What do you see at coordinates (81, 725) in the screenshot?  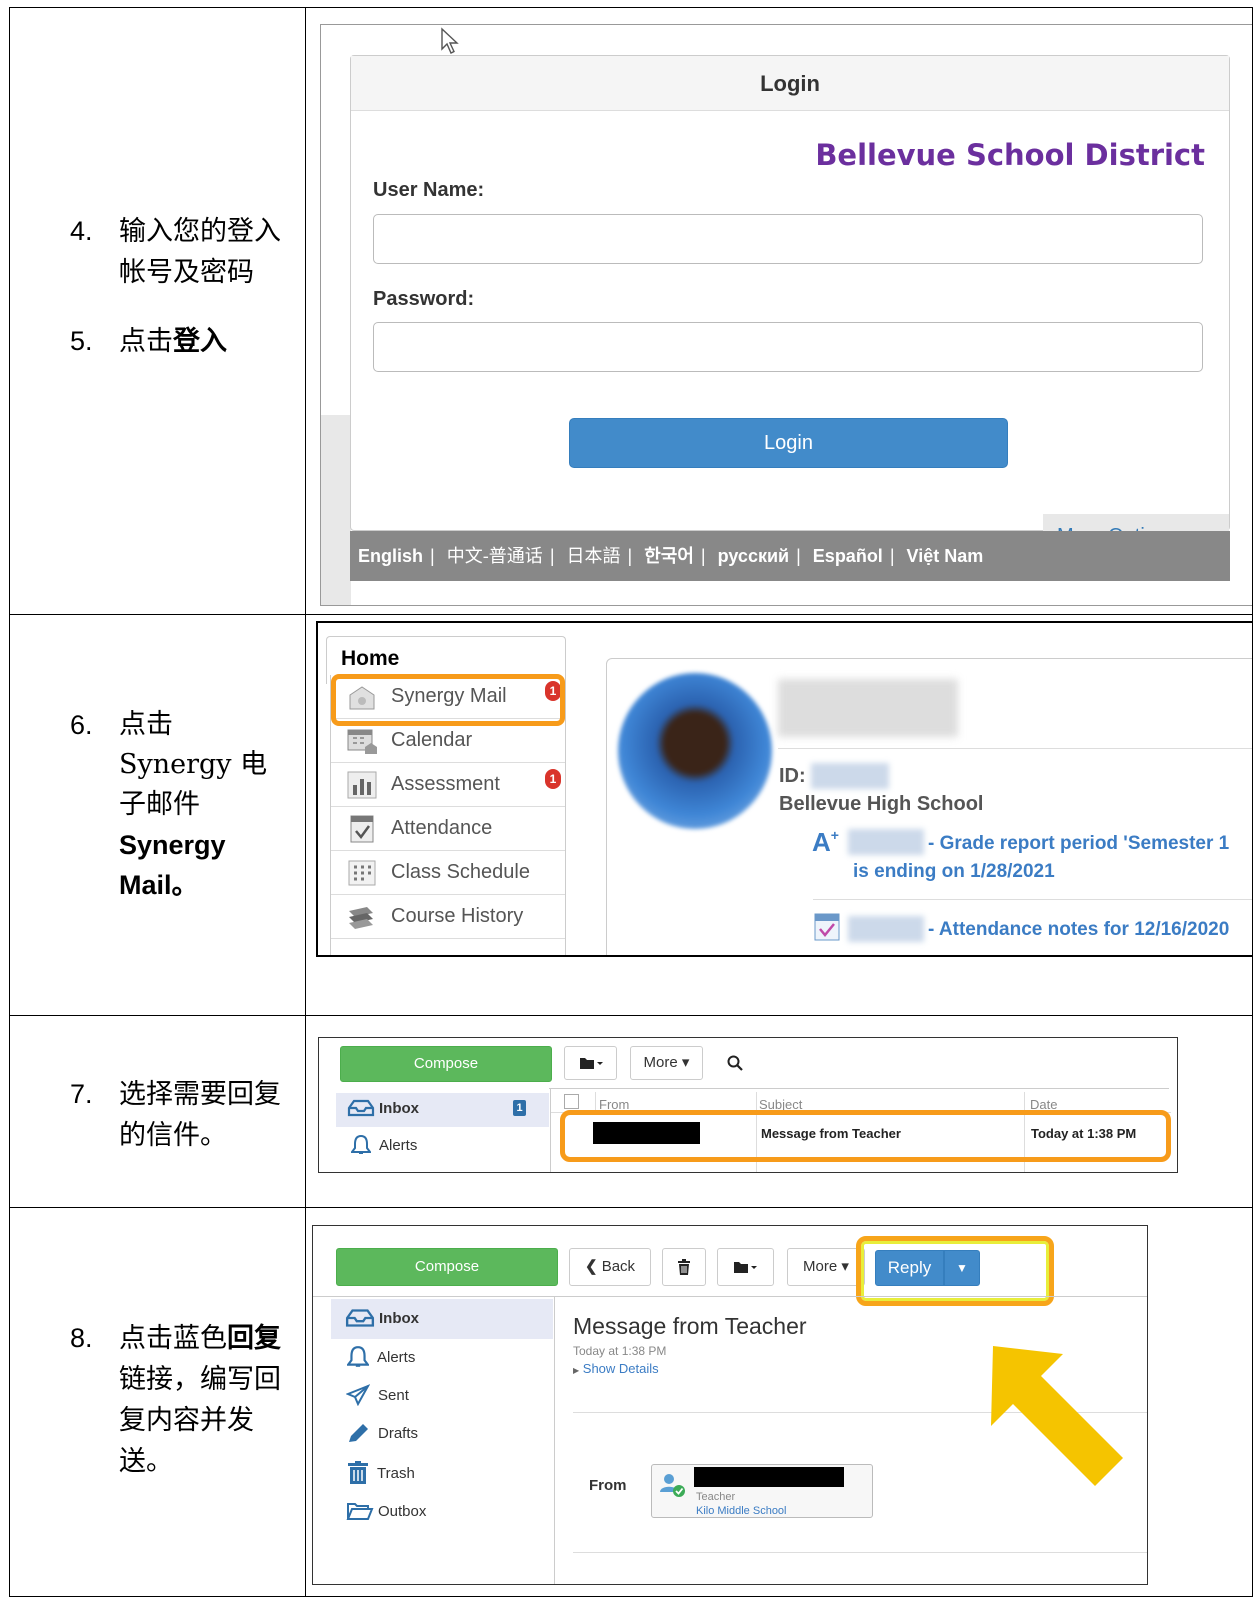 I see `step-number: 6.` at bounding box center [81, 725].